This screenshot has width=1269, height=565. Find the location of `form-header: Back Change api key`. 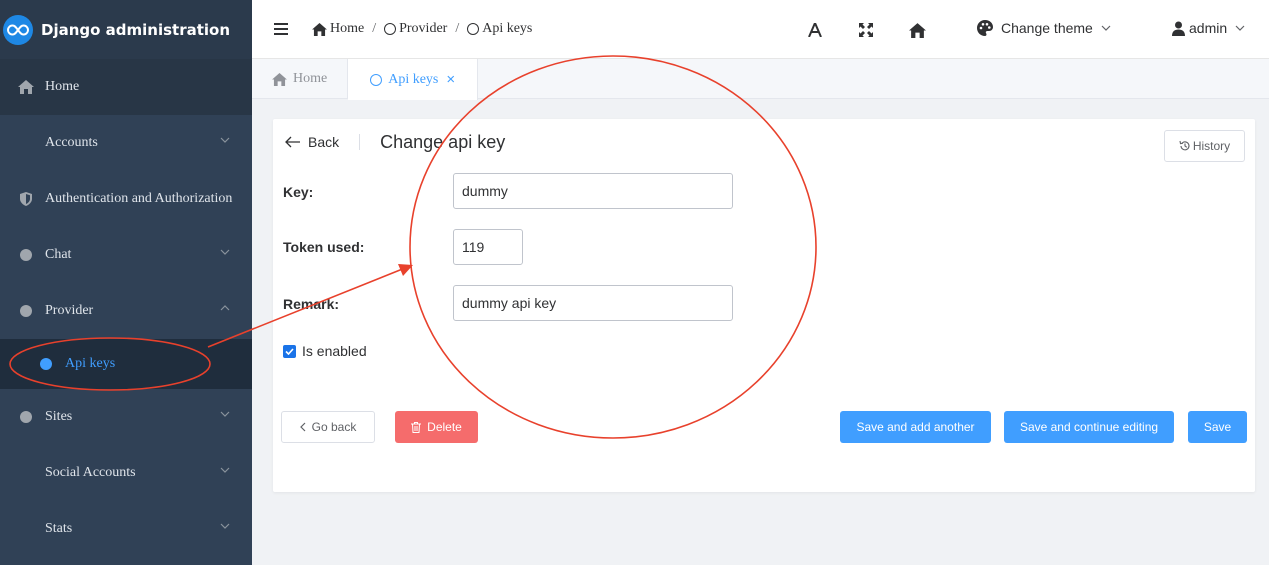

form-header: Back Change api key is located at coordinates (395, 142).